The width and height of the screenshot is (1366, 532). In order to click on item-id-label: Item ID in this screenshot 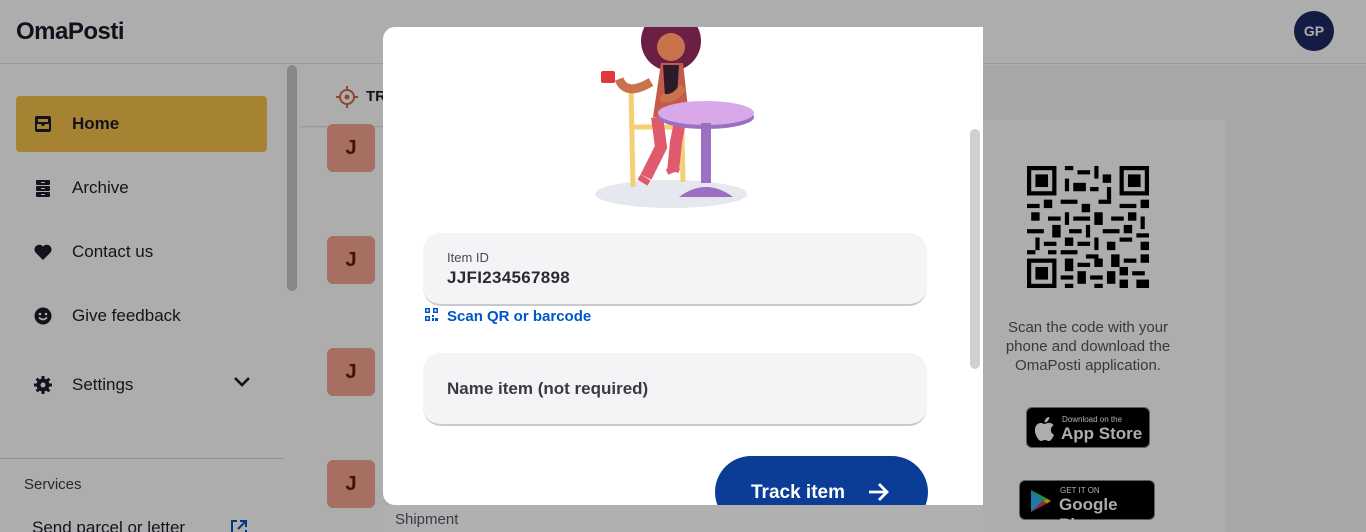, I will do `click(468, 257)`.